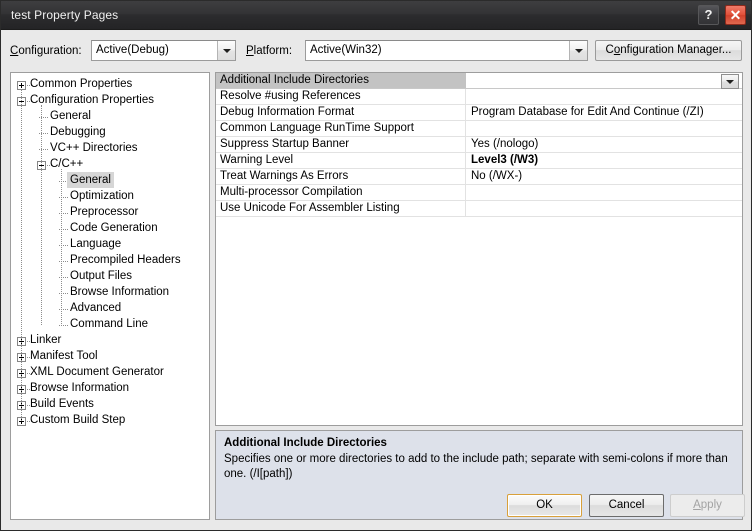 This screenshot has width=752, height=531. I want to click on property-row: Additional Include Directories, so click(479, 81).